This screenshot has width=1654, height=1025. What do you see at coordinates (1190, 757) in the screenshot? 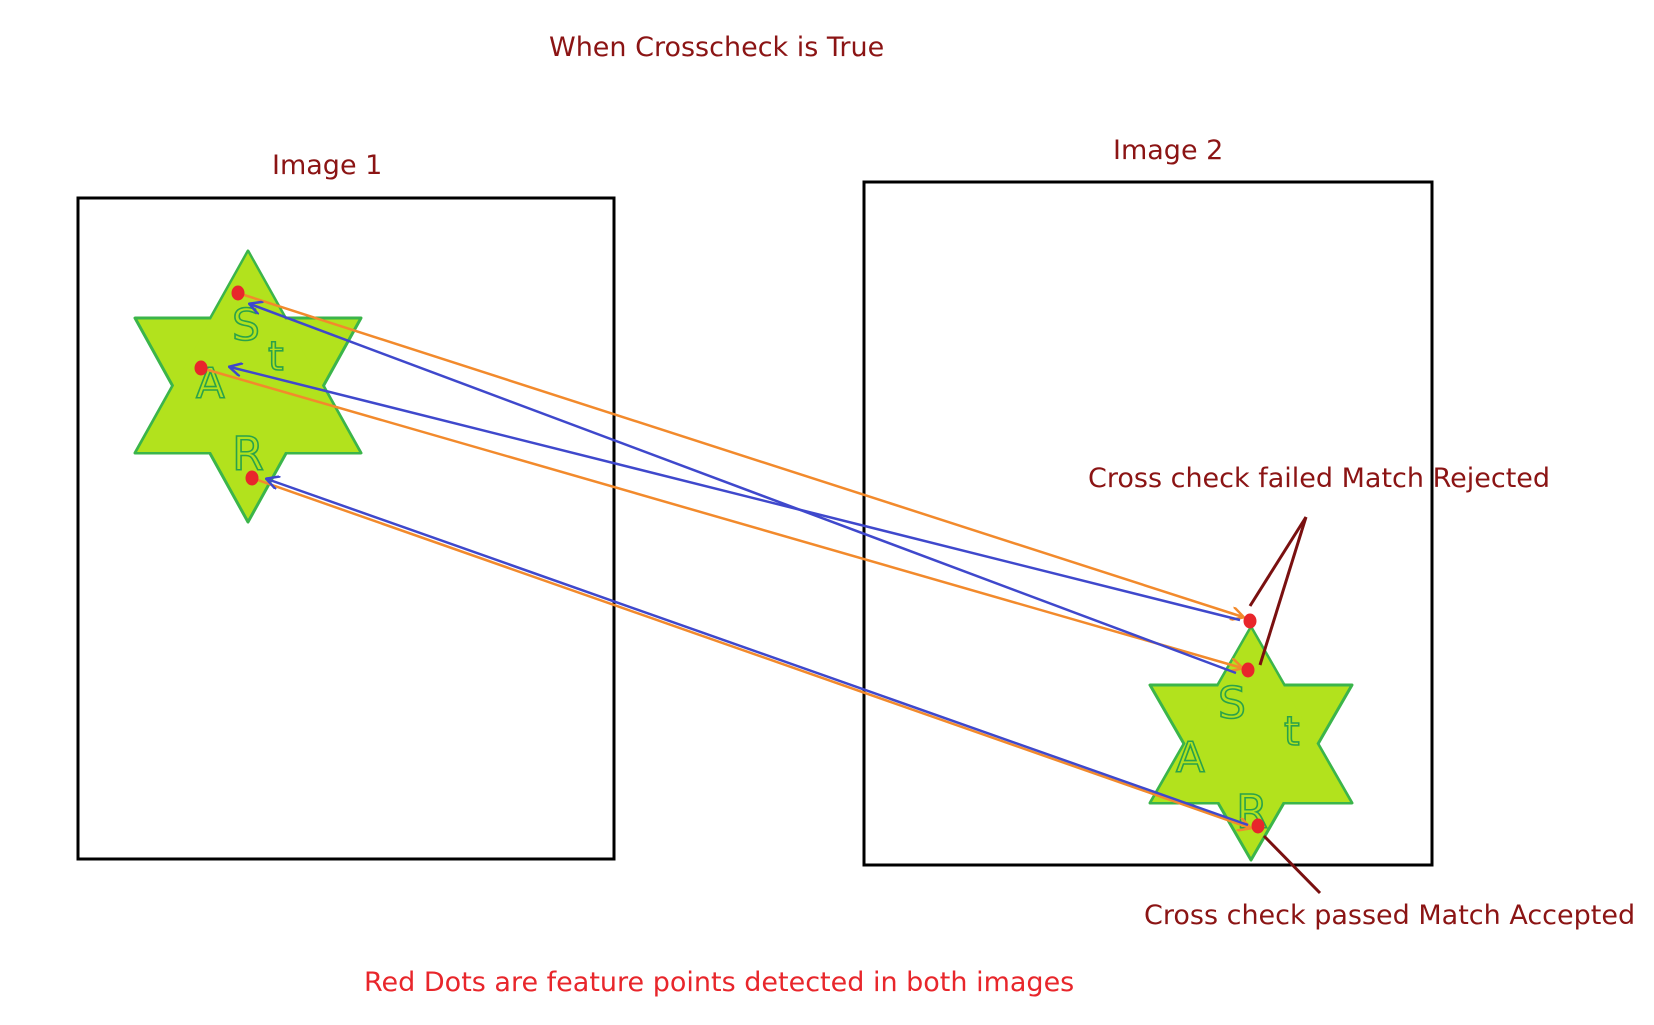
I see `star-letter: A` at bounding box center [1190, 757].